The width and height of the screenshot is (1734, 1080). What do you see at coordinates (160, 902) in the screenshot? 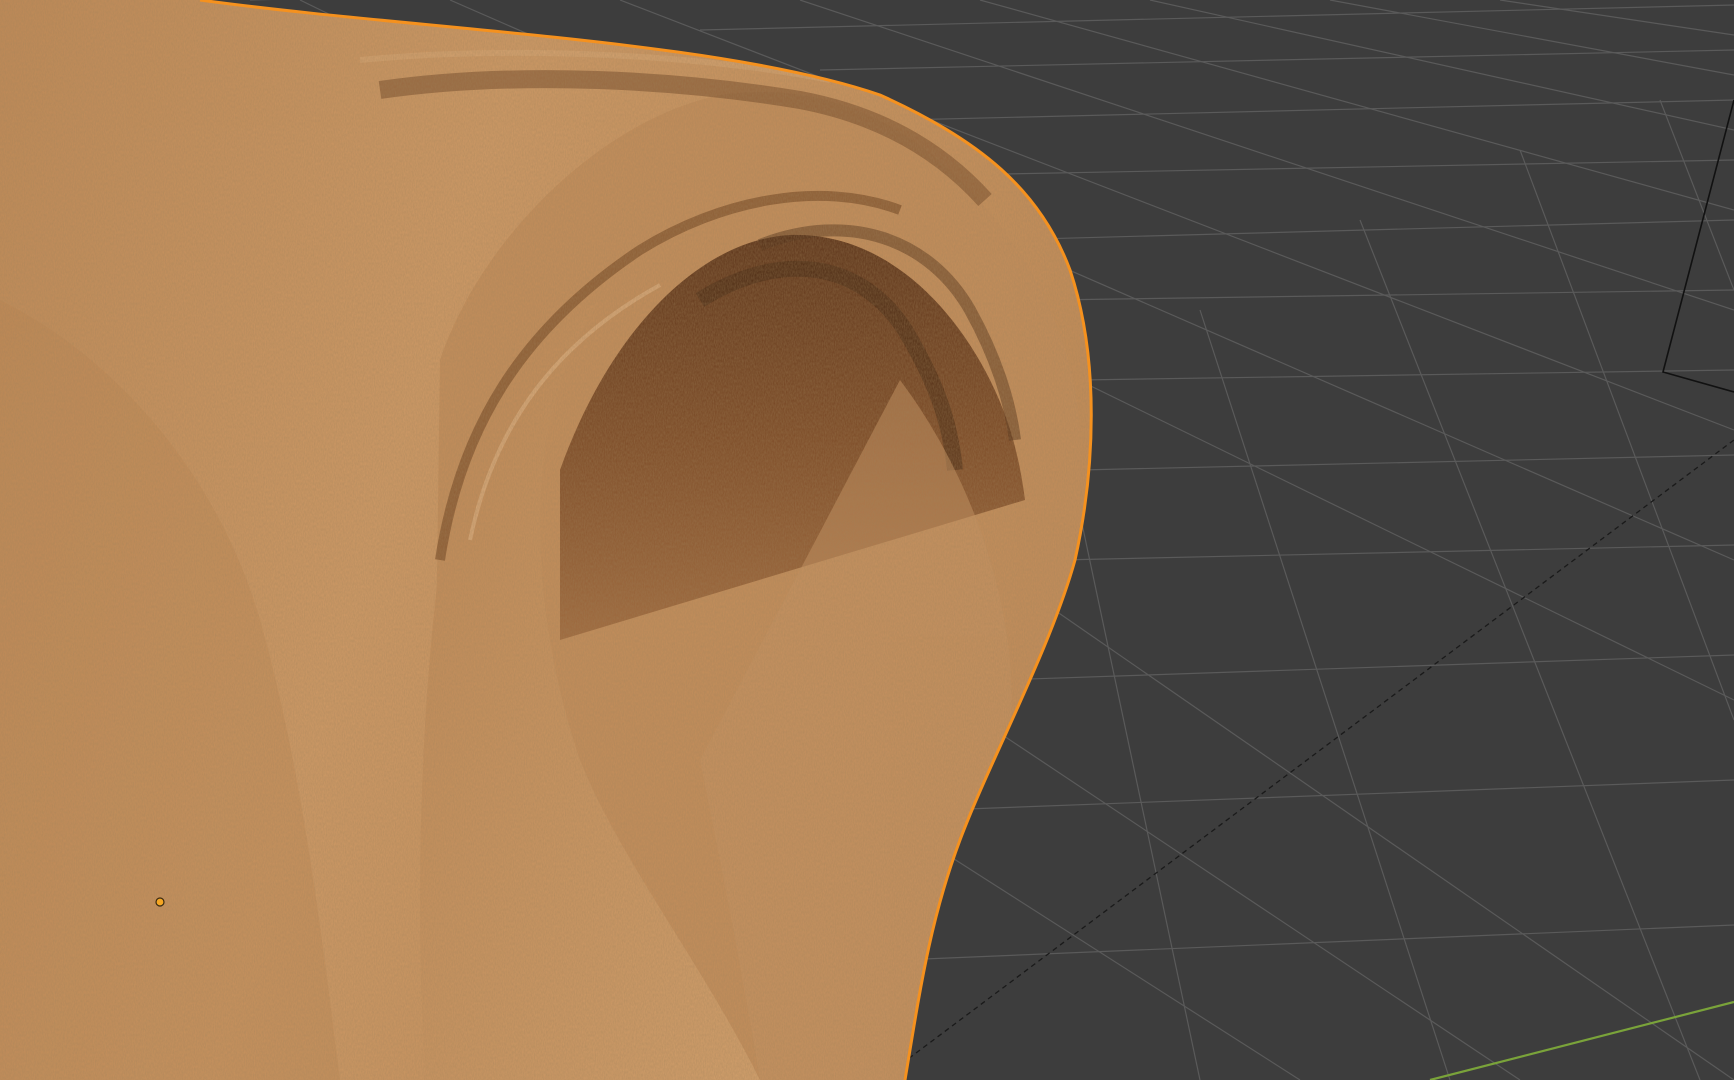
I see `object-origin-dot` at bounding box center [160, 902].